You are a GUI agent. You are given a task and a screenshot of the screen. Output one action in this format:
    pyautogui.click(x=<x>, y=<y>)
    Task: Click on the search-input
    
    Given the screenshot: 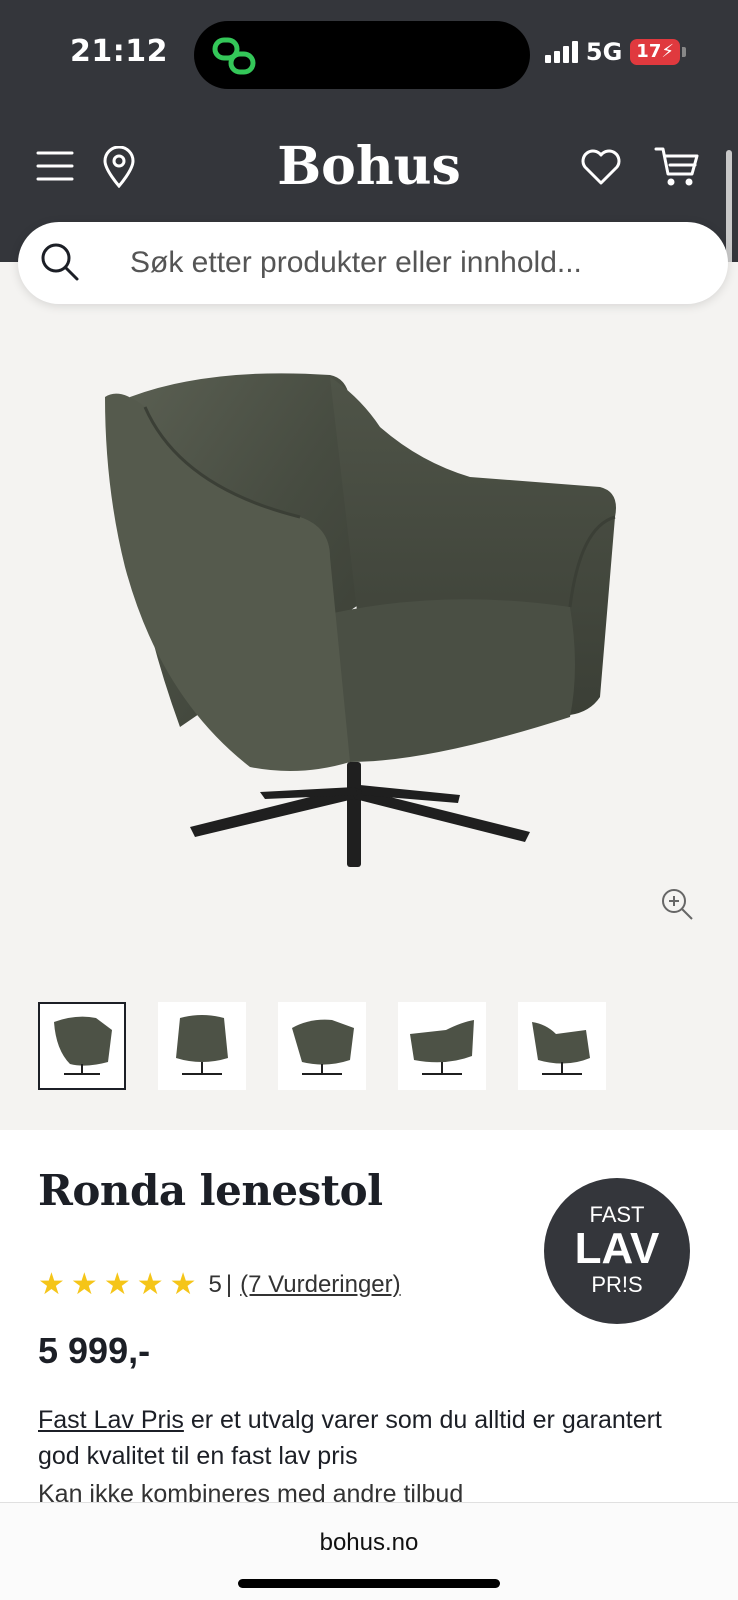 What is the action you would take?
    pyautogui.click(x=410, y=263)
    